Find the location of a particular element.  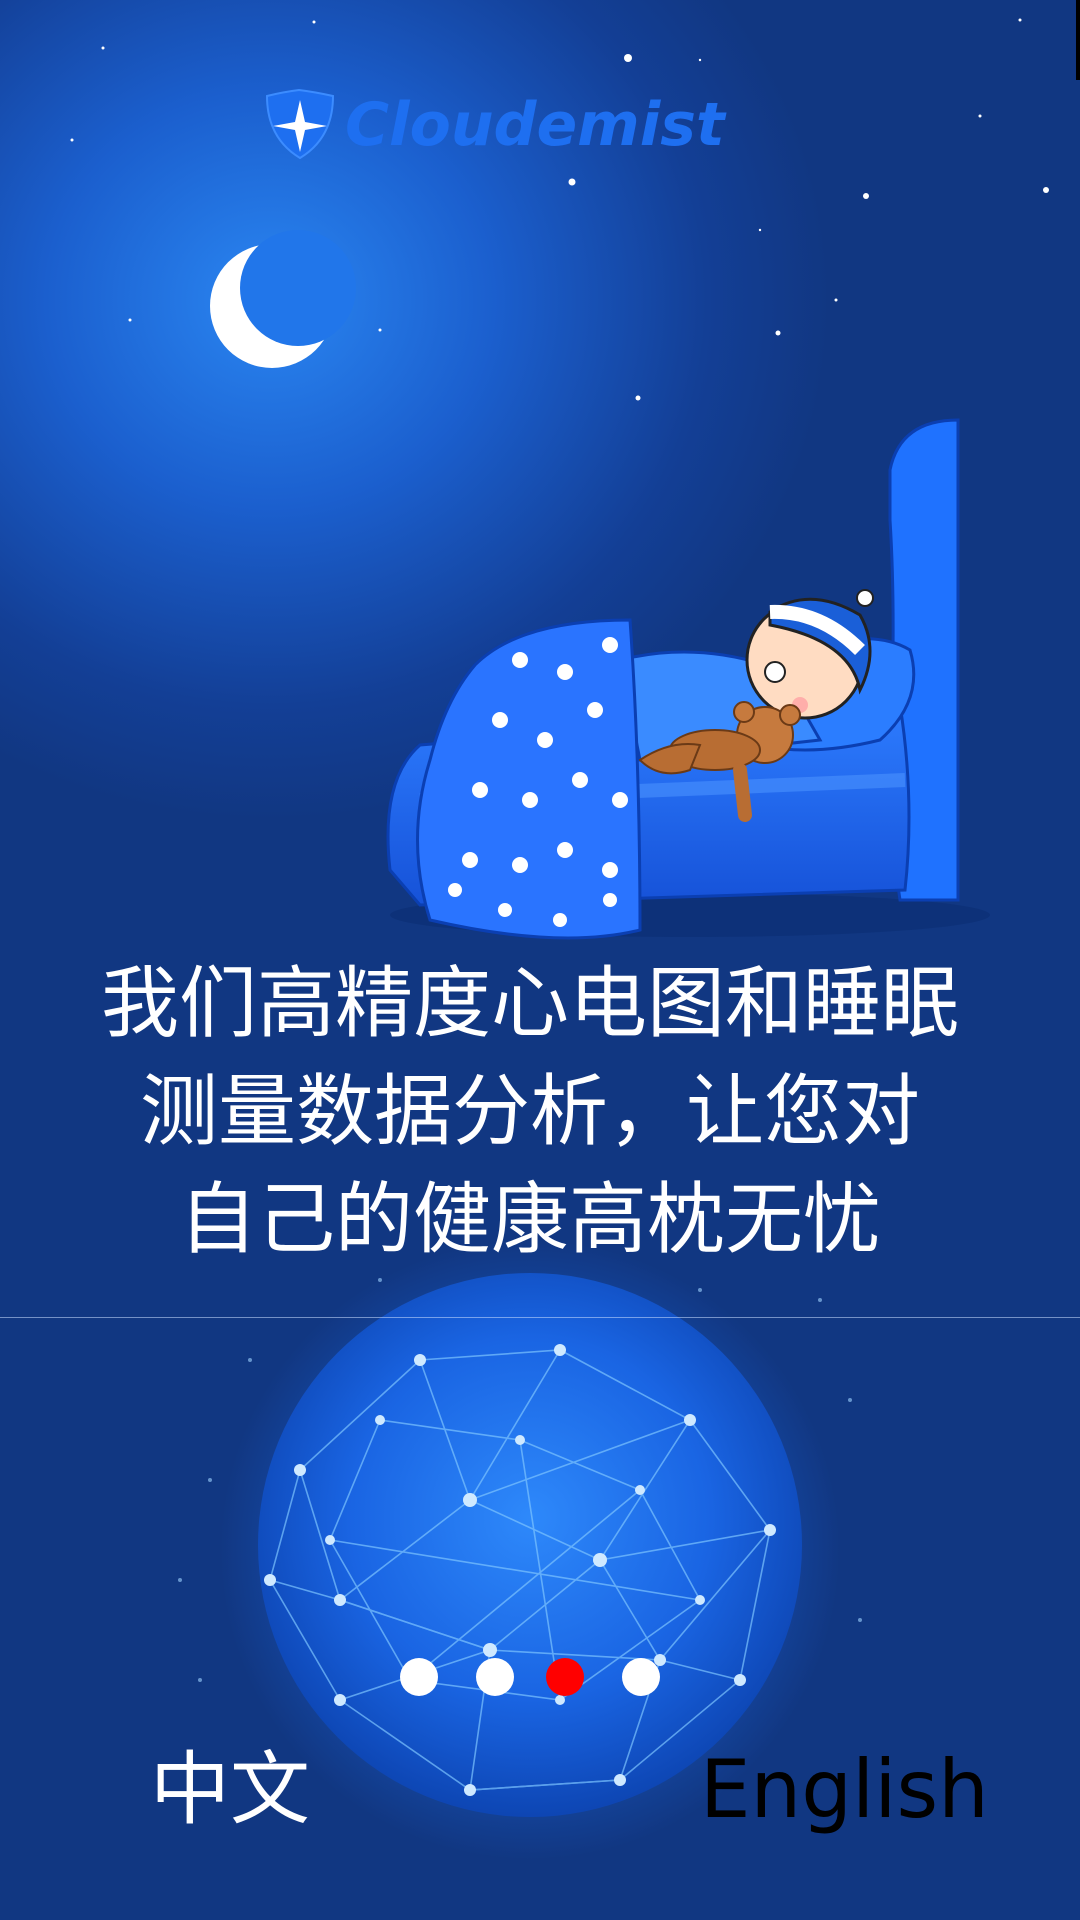

scrollbar-edge is located at coordinates (1078, 40).